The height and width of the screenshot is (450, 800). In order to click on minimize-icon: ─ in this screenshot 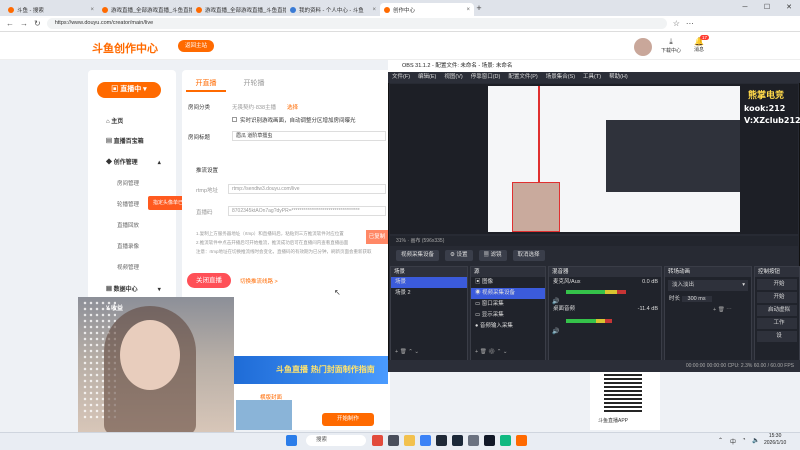, I will do `click(745, 8)`.